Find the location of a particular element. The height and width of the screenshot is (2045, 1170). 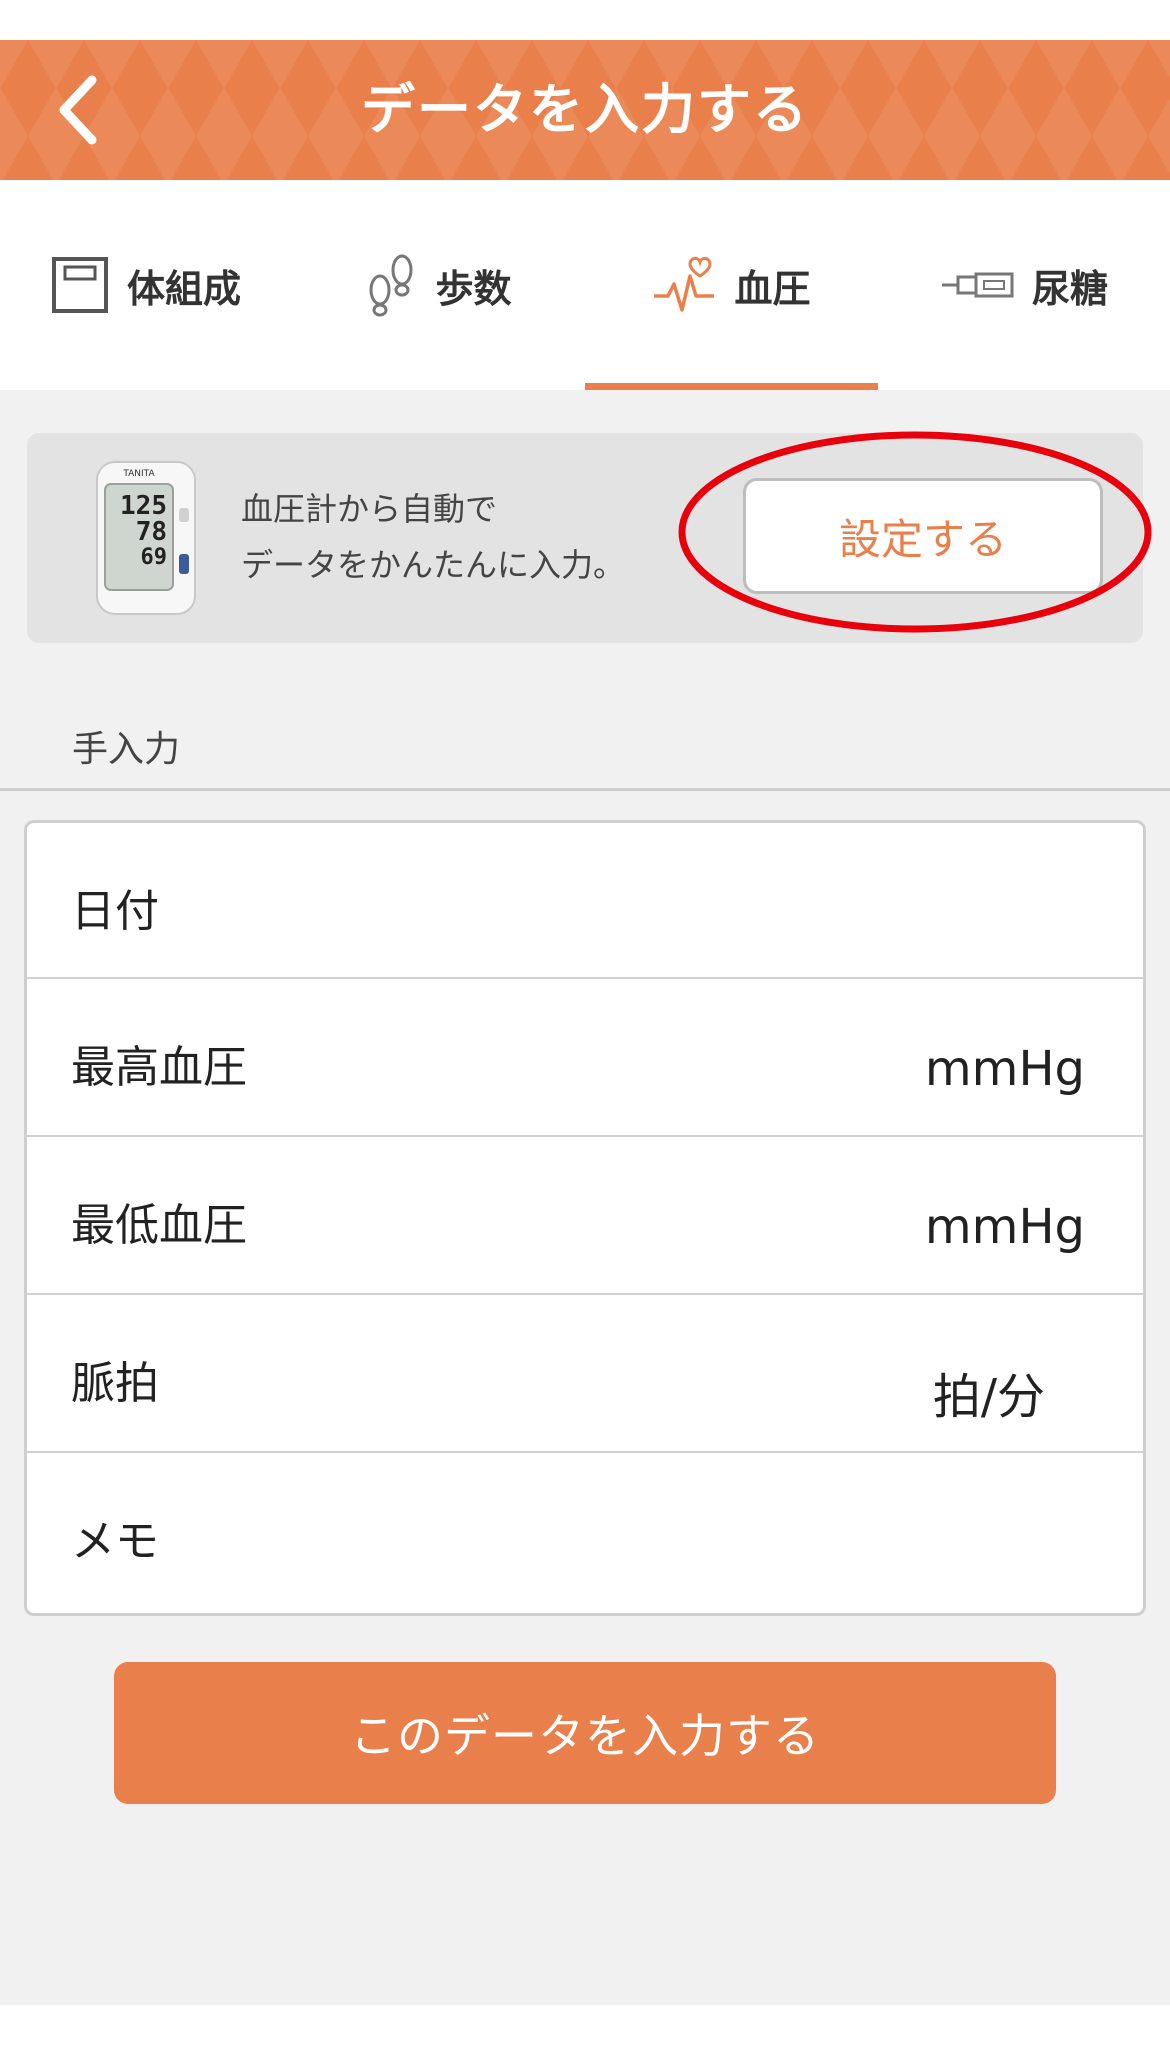

promo-line-2: データをかんたんに入力。 is located at coordinates (433, 565).